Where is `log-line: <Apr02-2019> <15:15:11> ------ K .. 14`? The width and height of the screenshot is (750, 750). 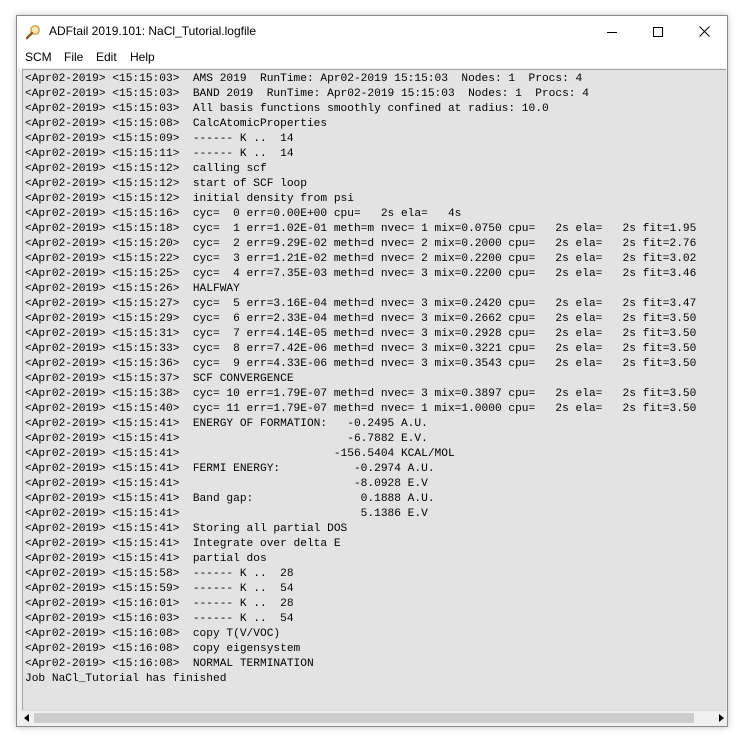 log-line: <Apr02-2019> <15:15:11> ------ K .. 14 is located at coordinates (159, 154).